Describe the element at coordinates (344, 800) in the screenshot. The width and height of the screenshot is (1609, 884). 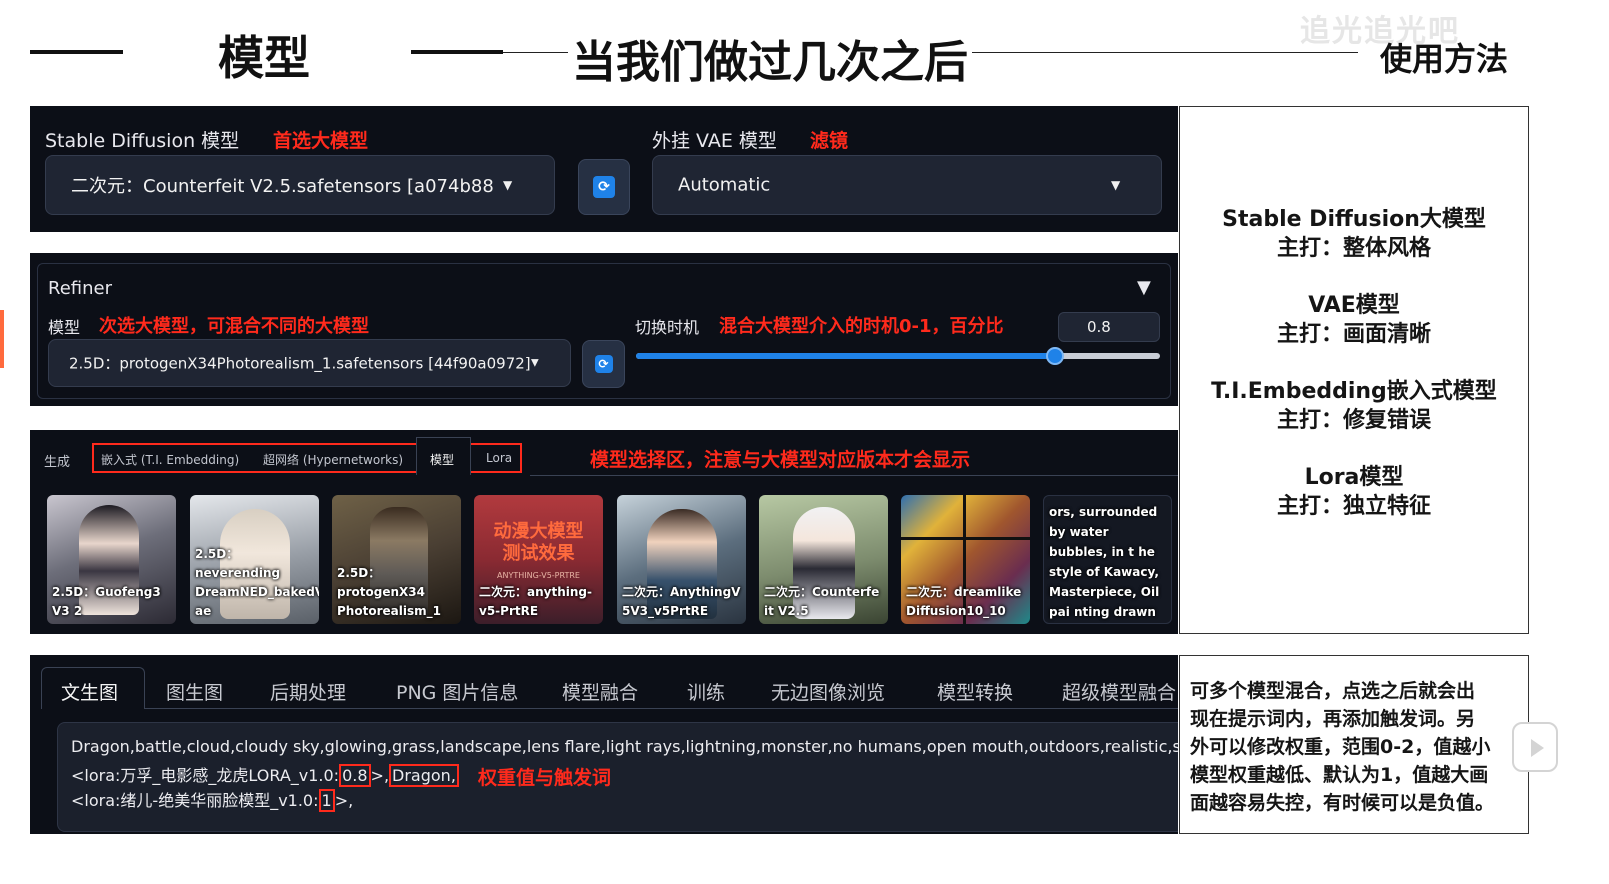
I see `lora-tag-2-end: >,` at that location.